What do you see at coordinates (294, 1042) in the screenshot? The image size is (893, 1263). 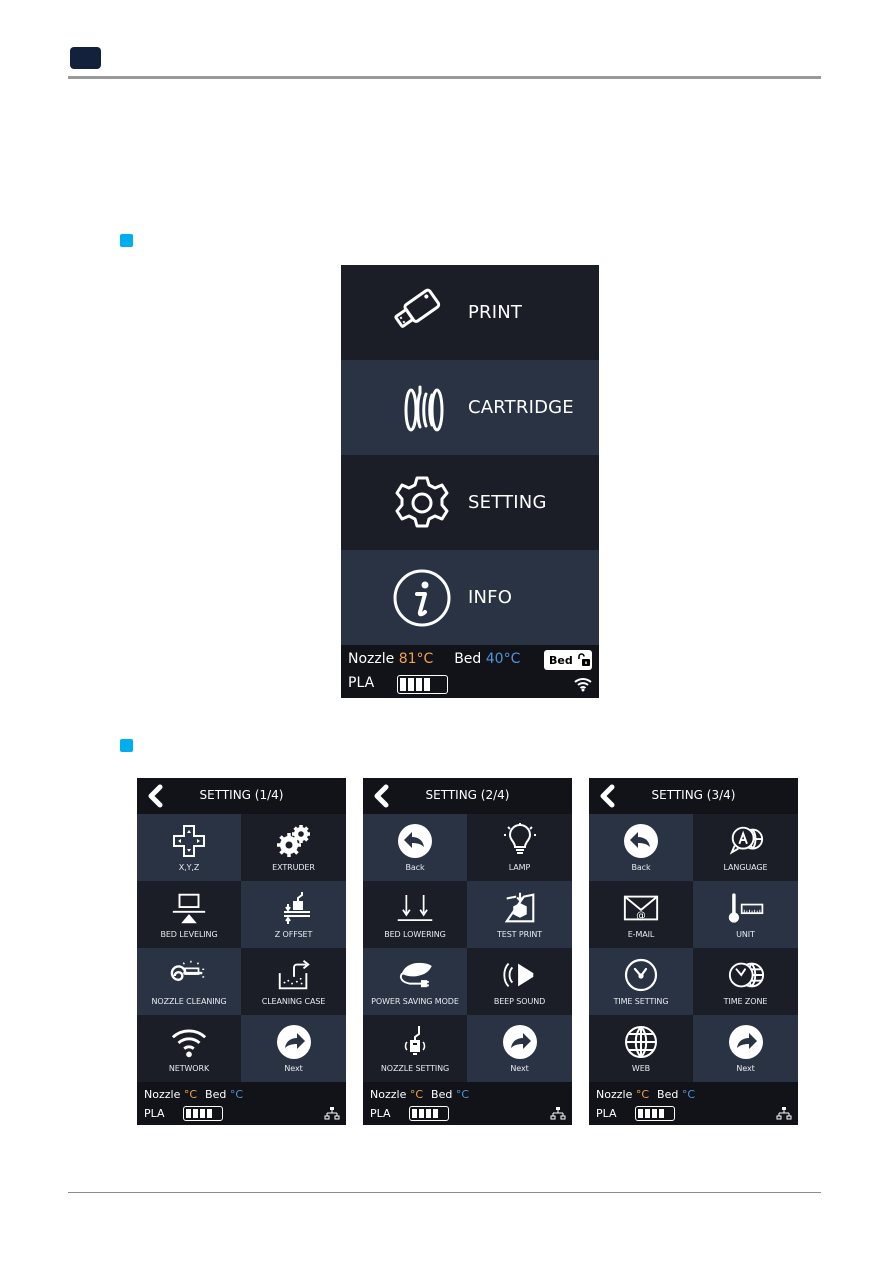 I see `next-arrow-icon` at bounding box center [294, 1042].